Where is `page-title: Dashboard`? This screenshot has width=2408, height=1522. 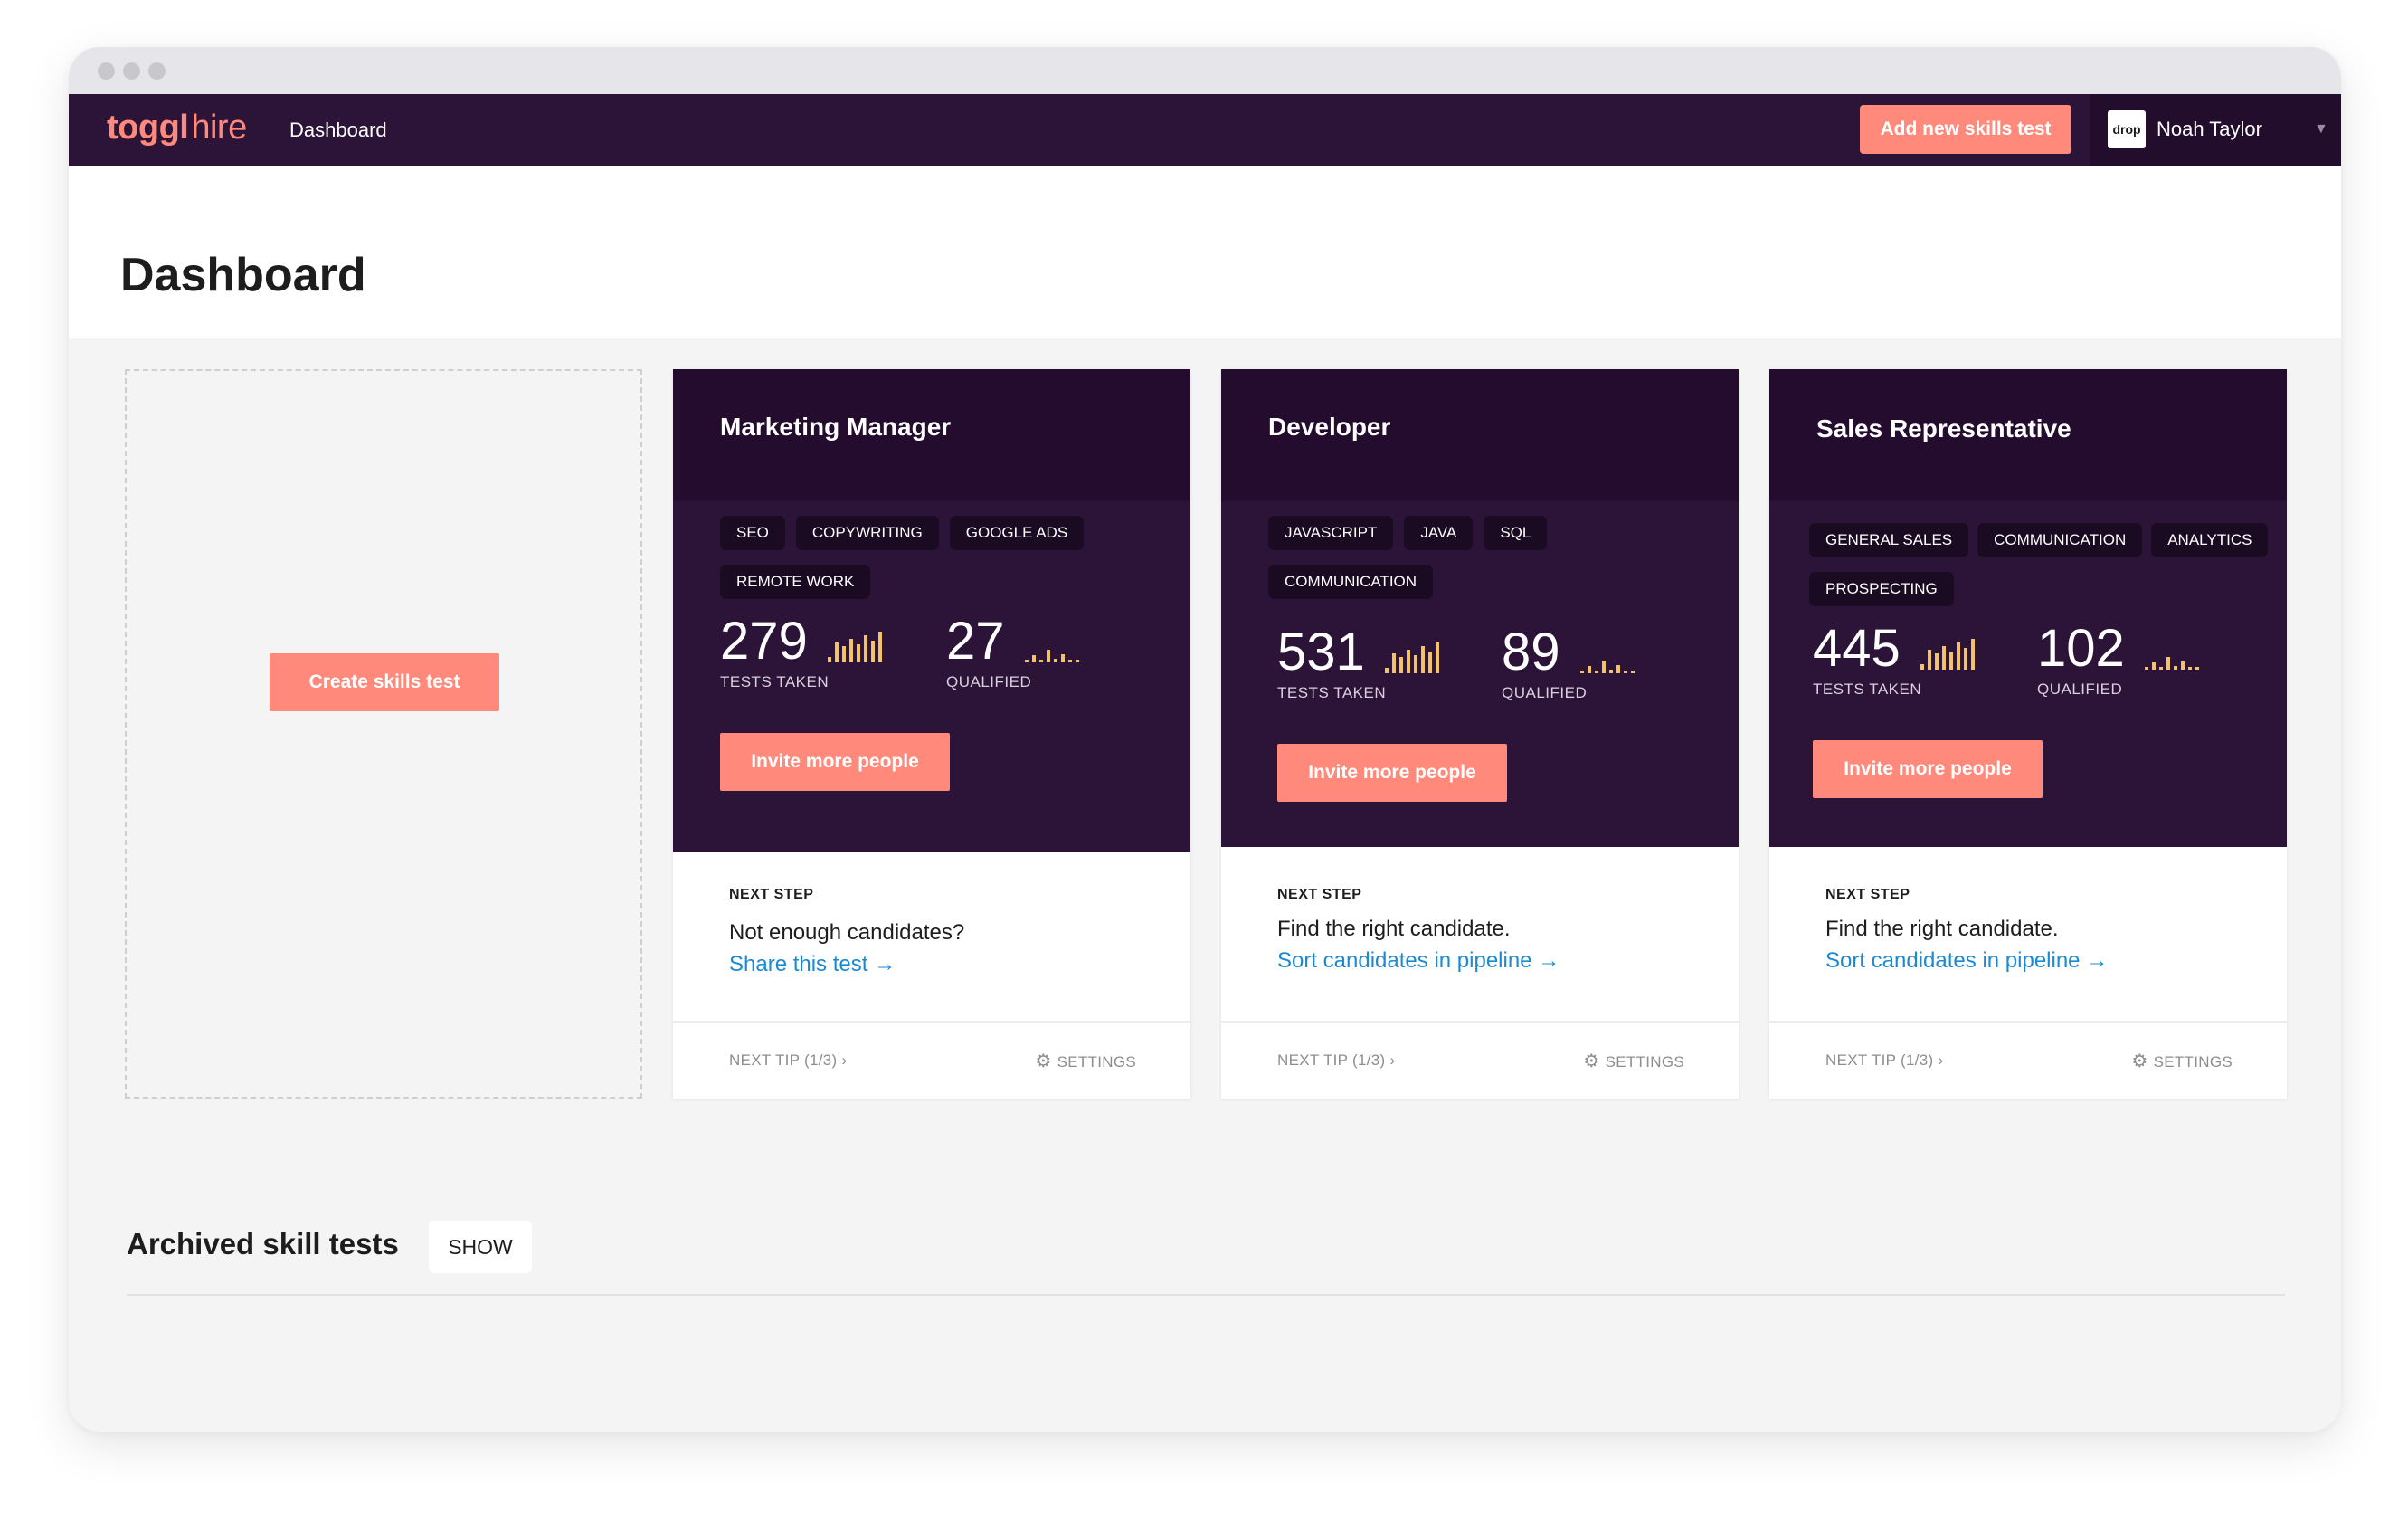
page-title: Dashboard is located at coordinates (243, 275).